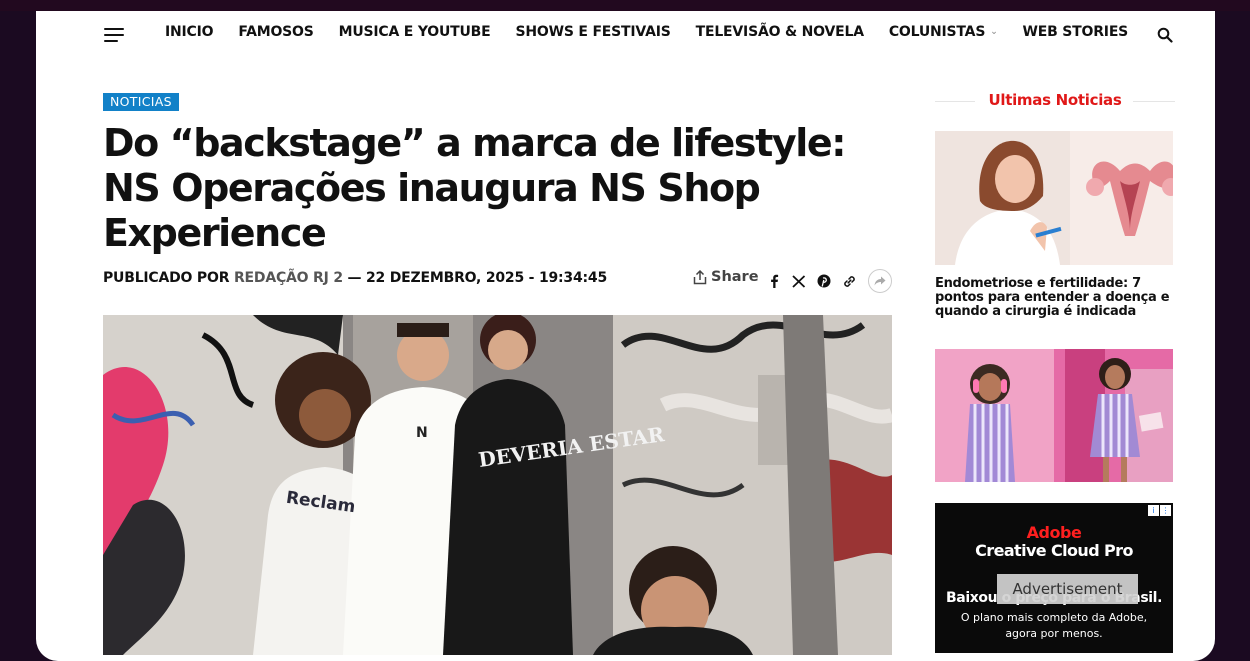 Image resolution: width=1250 pixels, height=661 pixels. I want to click on share-icon, so click(700, 276).